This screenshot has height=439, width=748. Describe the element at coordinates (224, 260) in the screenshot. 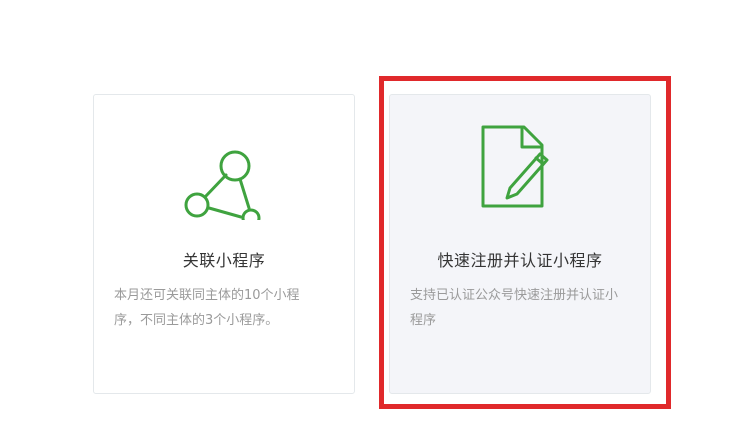

I see `card-title: 关联小程序` at that location.